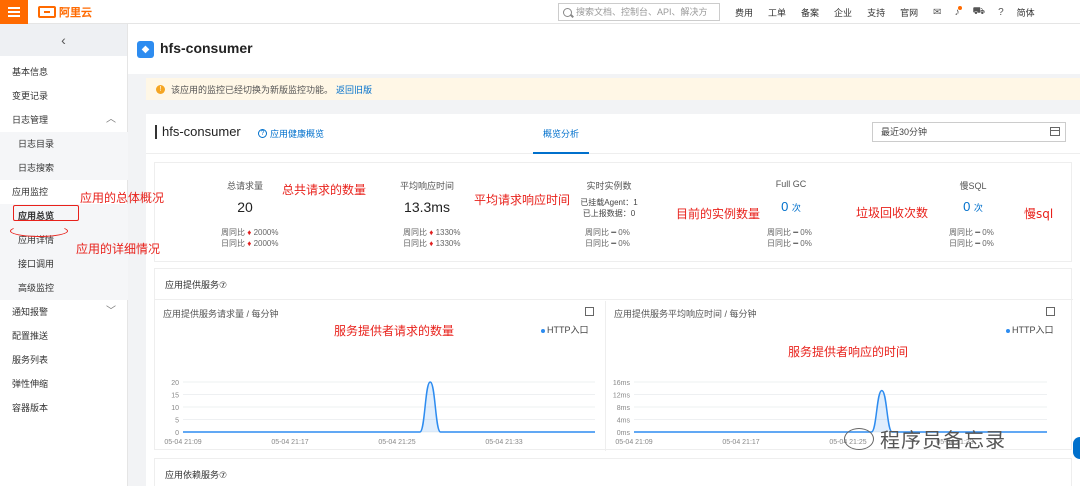  What do you see at coordinates (156, 132) in the screenshot?
I see `title-accent-bar` at bounding box center [156, 132].